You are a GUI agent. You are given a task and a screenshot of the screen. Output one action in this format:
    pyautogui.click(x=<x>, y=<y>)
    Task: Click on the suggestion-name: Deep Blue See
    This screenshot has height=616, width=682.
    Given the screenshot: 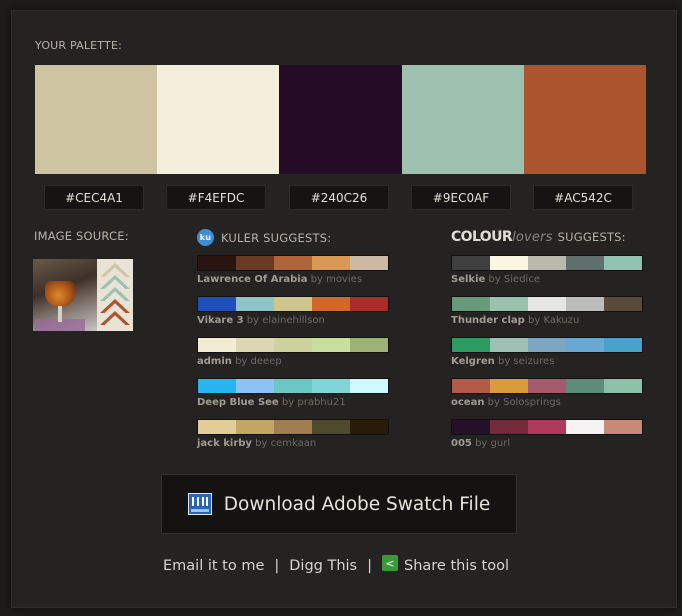 What is the action you would take?
    pyautogui.click(x=238, y=402)
    